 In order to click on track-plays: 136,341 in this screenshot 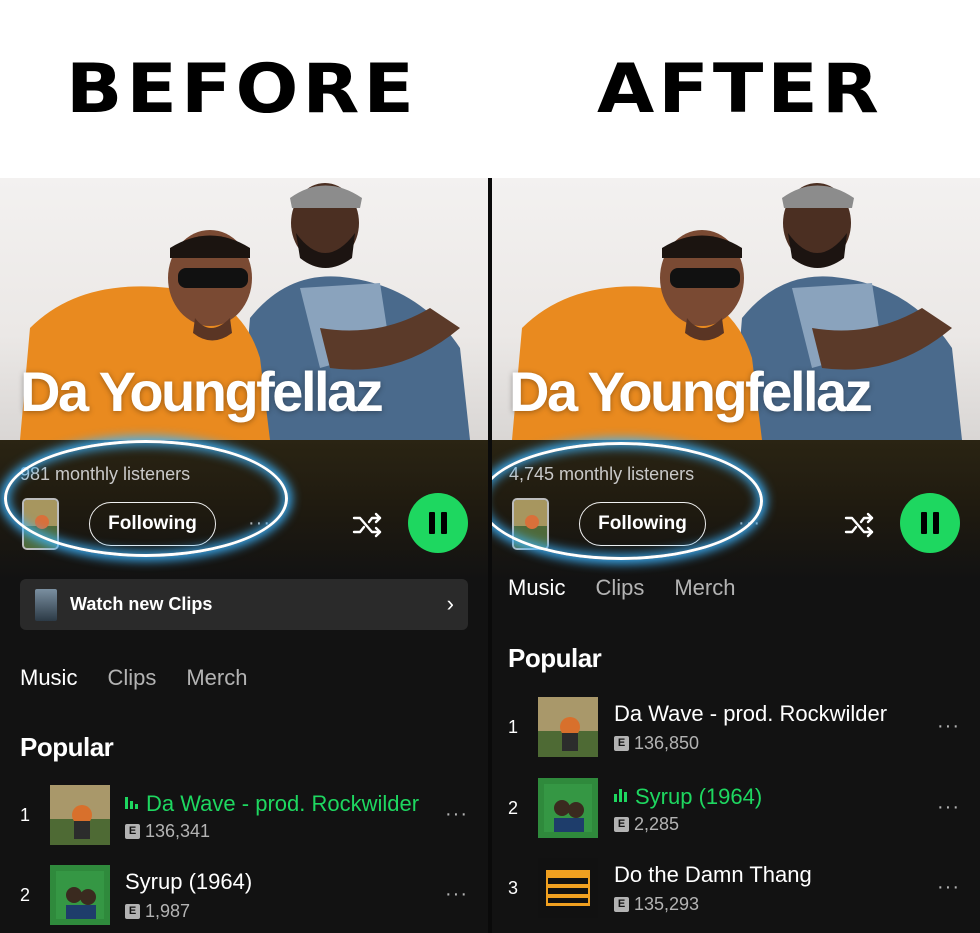, I will do `click(178, 831)`.